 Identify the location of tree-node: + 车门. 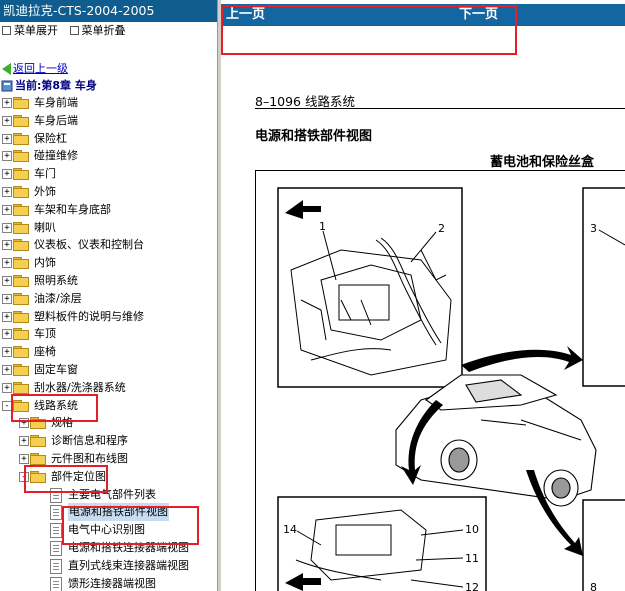
(108, 174).